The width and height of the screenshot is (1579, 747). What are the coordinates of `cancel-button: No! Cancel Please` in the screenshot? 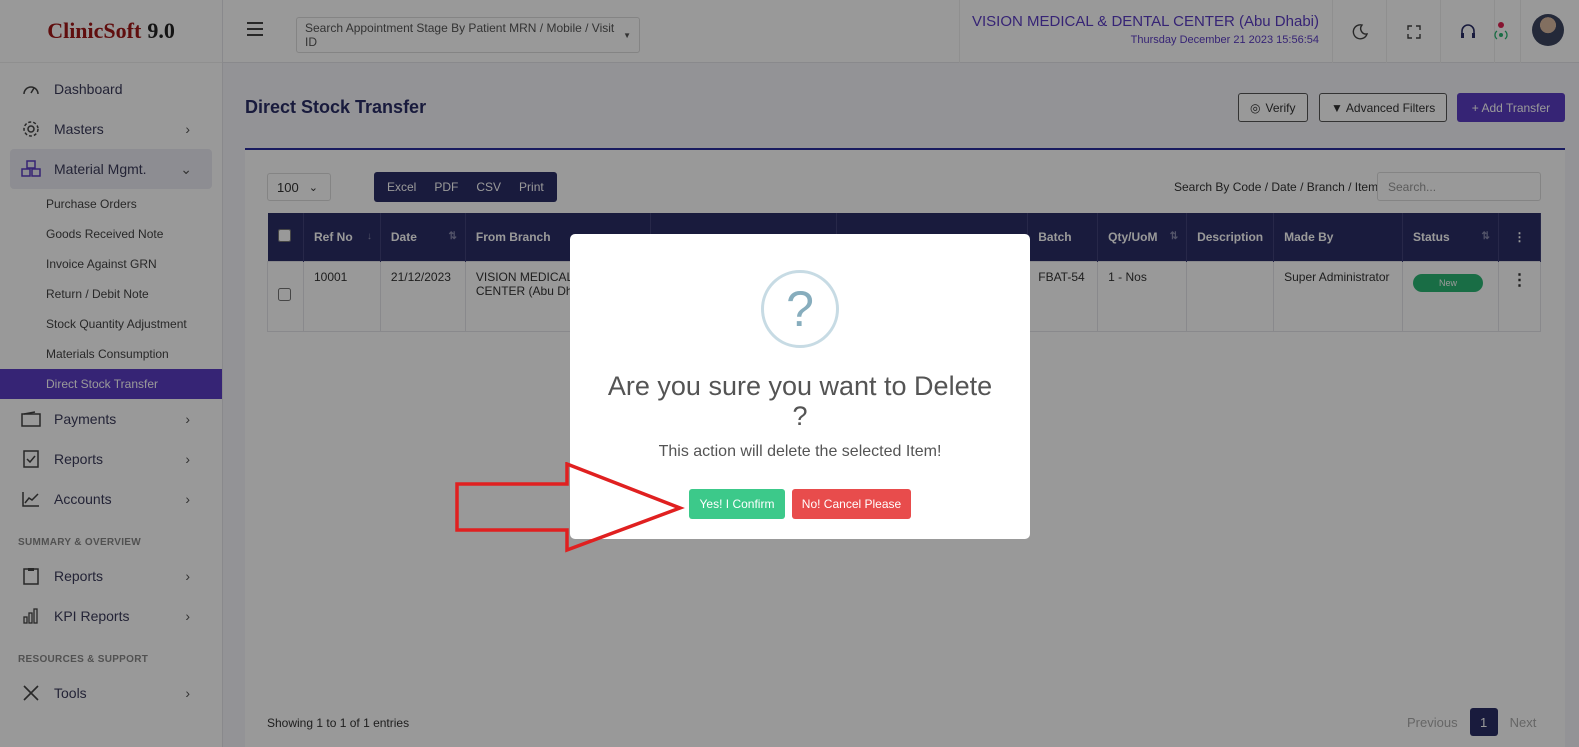 It's located at (851, 504).